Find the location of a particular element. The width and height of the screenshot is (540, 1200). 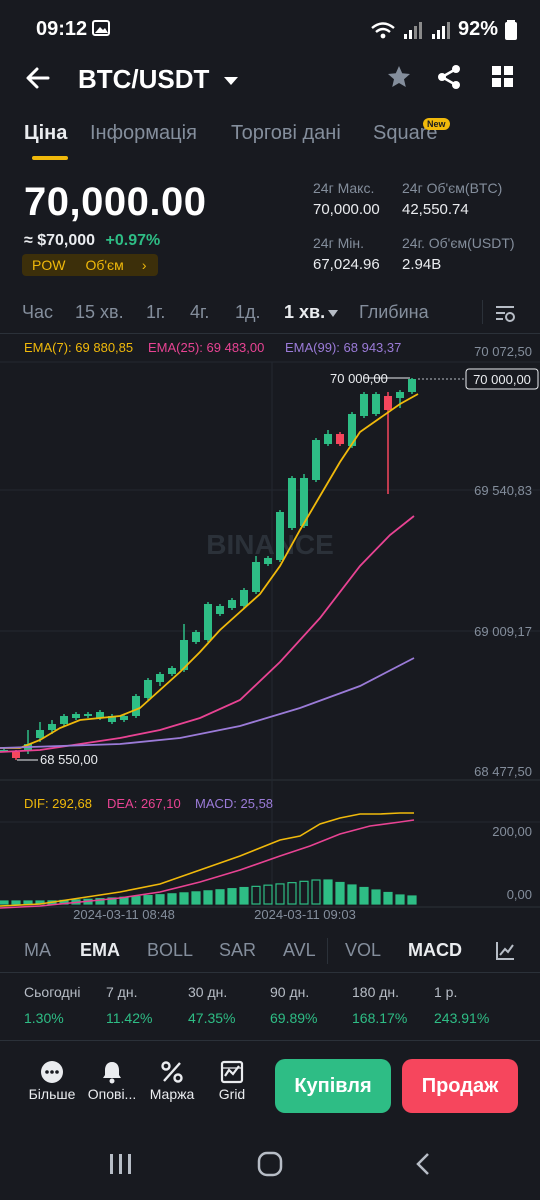

last-price: 70,000.00 is located at coordinates (115, 202).